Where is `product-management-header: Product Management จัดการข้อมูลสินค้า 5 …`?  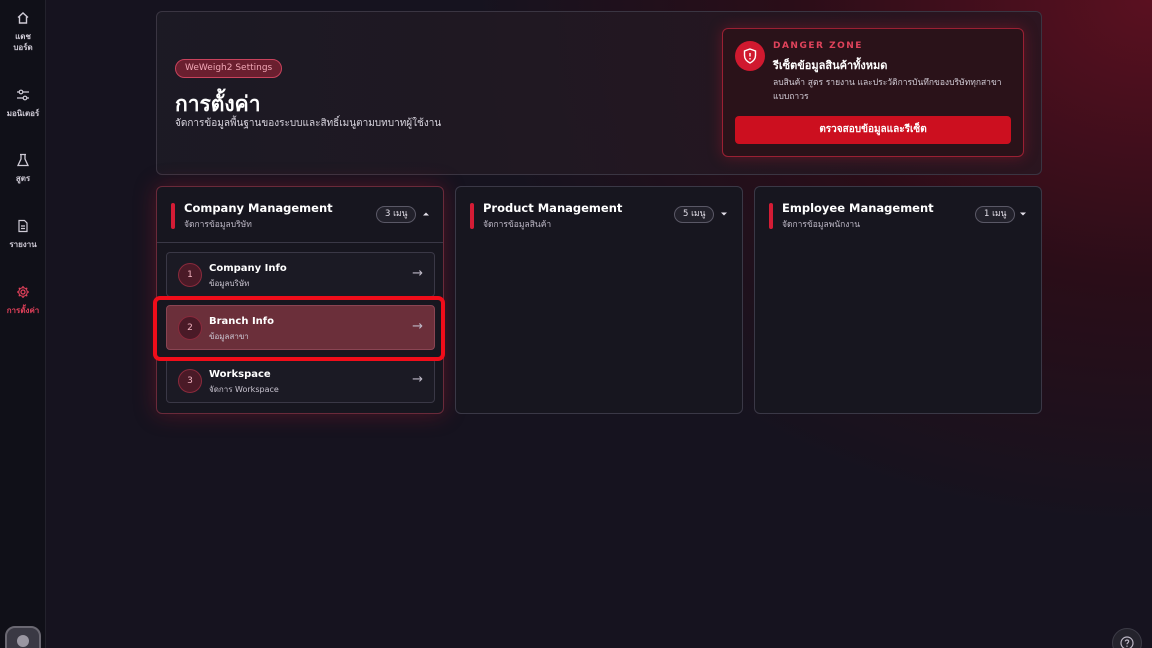 product-management-header: Product Management จัดการข้อมูลสินค้า 5 … is located at coordinates (599, 215).